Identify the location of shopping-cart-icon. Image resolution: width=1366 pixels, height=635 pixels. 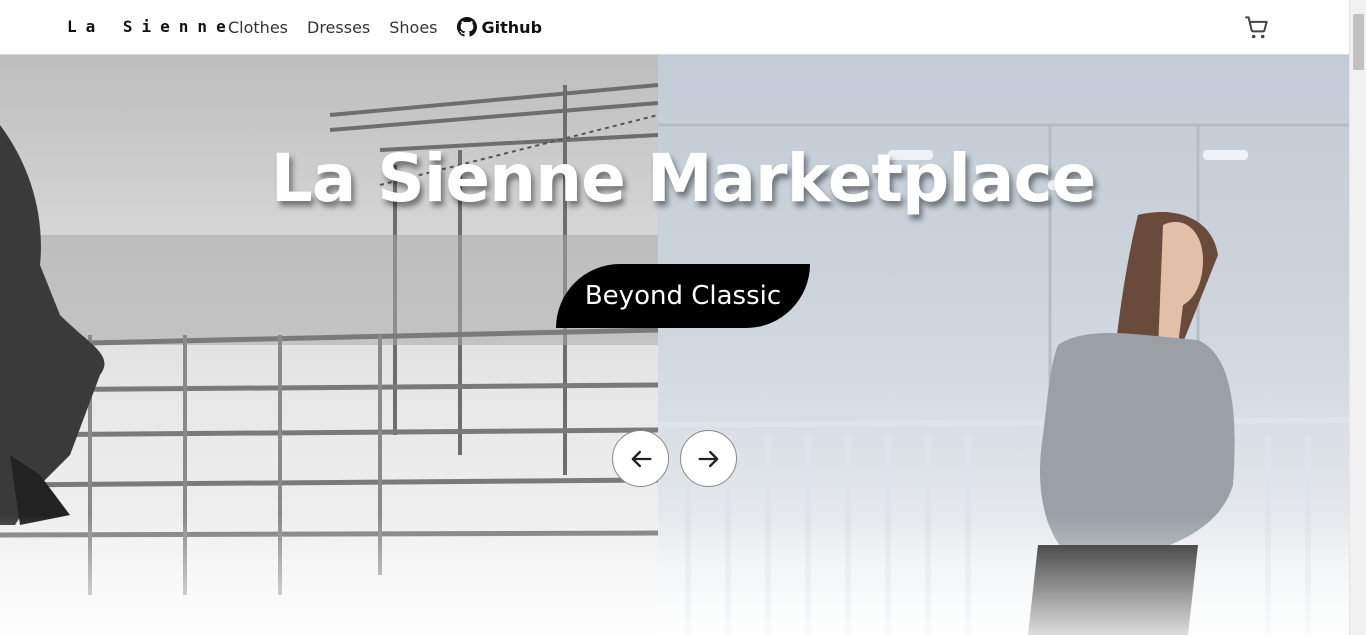
(1256, 27).